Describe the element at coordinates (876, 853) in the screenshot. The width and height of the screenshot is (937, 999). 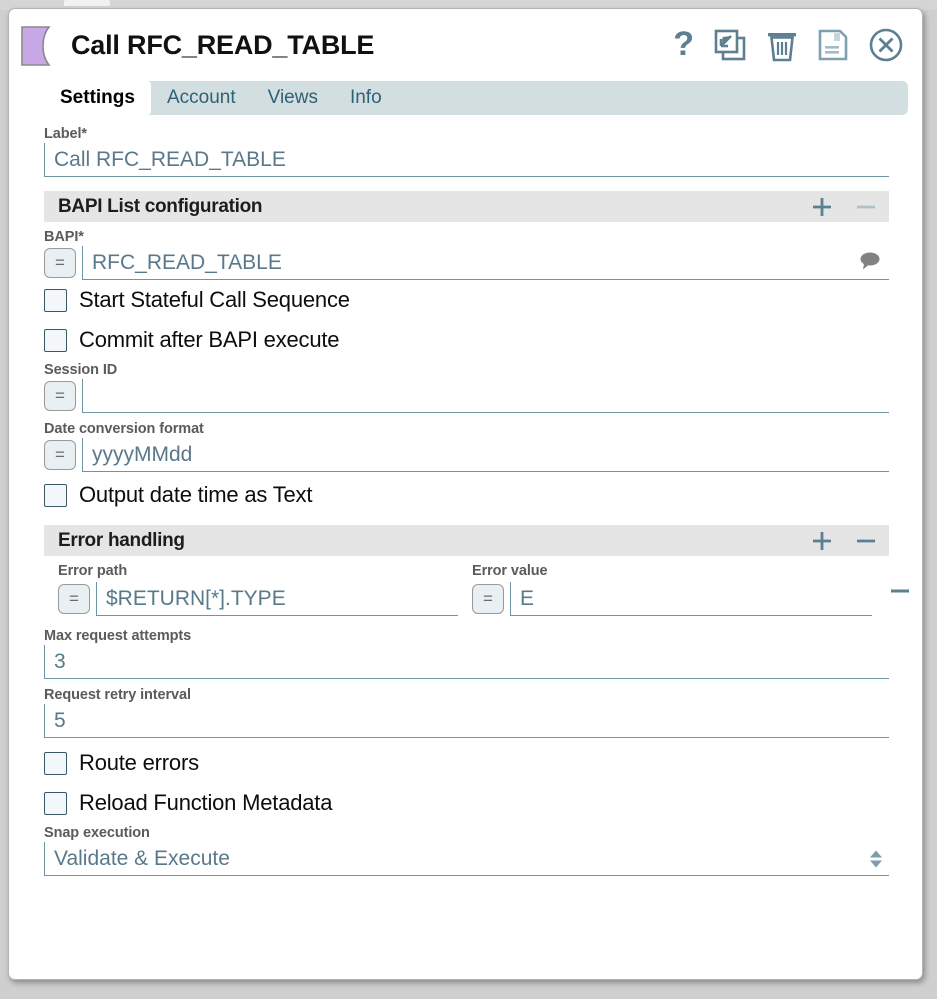
I see `chevron-up-icon` at that location.